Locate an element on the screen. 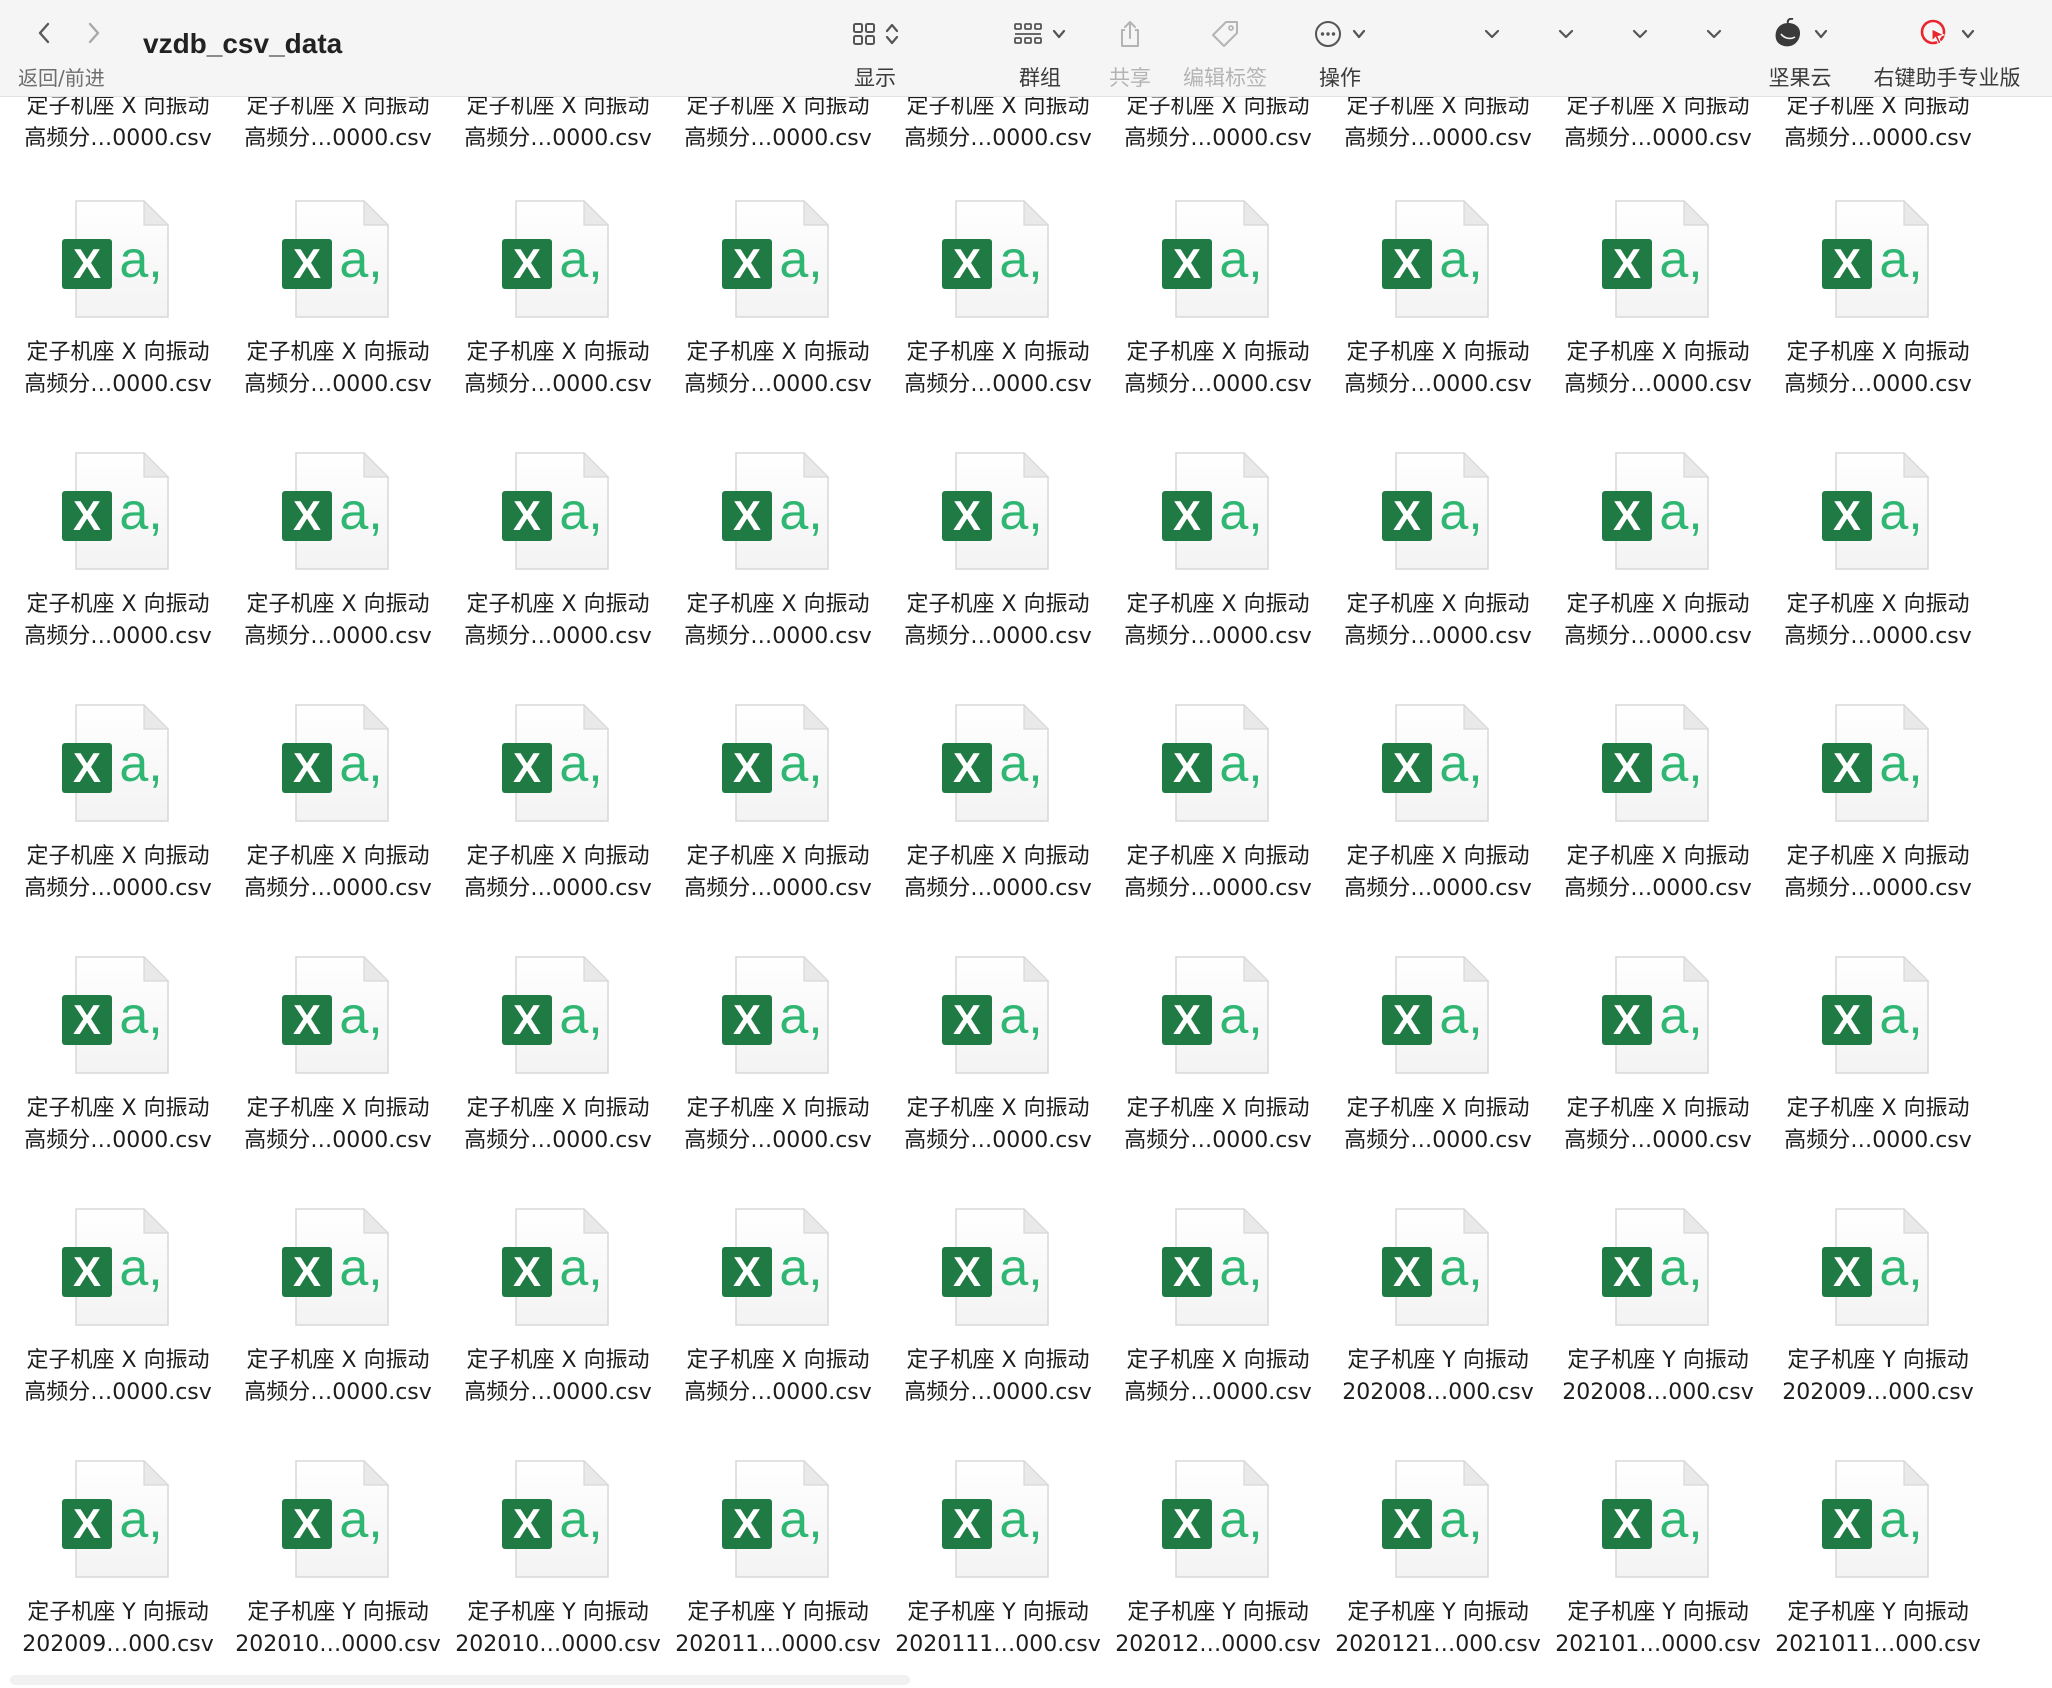  horizontal-scrollbar is located at coordinates (460, 1680).